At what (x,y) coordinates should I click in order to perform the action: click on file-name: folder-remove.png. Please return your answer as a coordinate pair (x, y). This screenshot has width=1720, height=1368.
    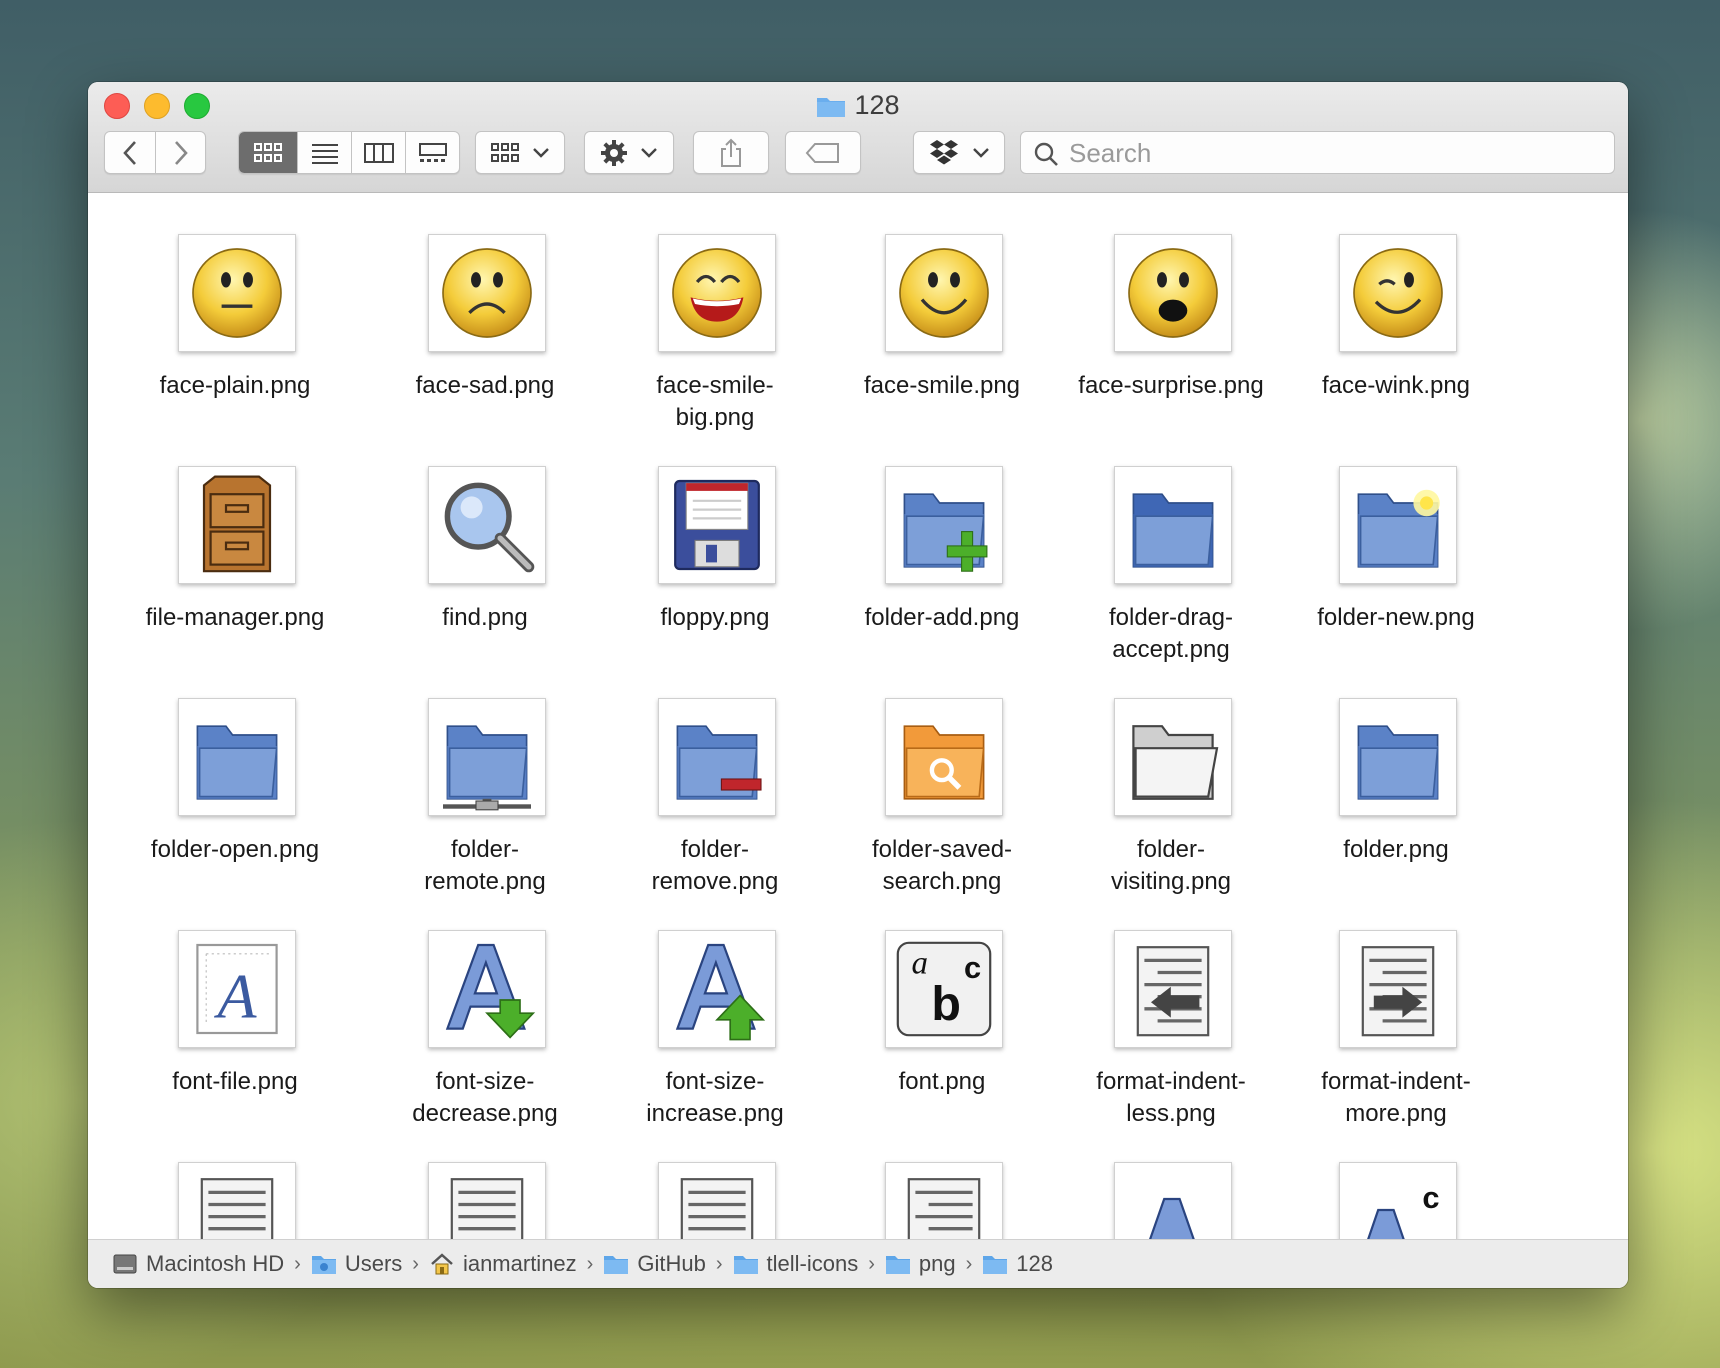
    Looking at the image, I should click on (715, 866).